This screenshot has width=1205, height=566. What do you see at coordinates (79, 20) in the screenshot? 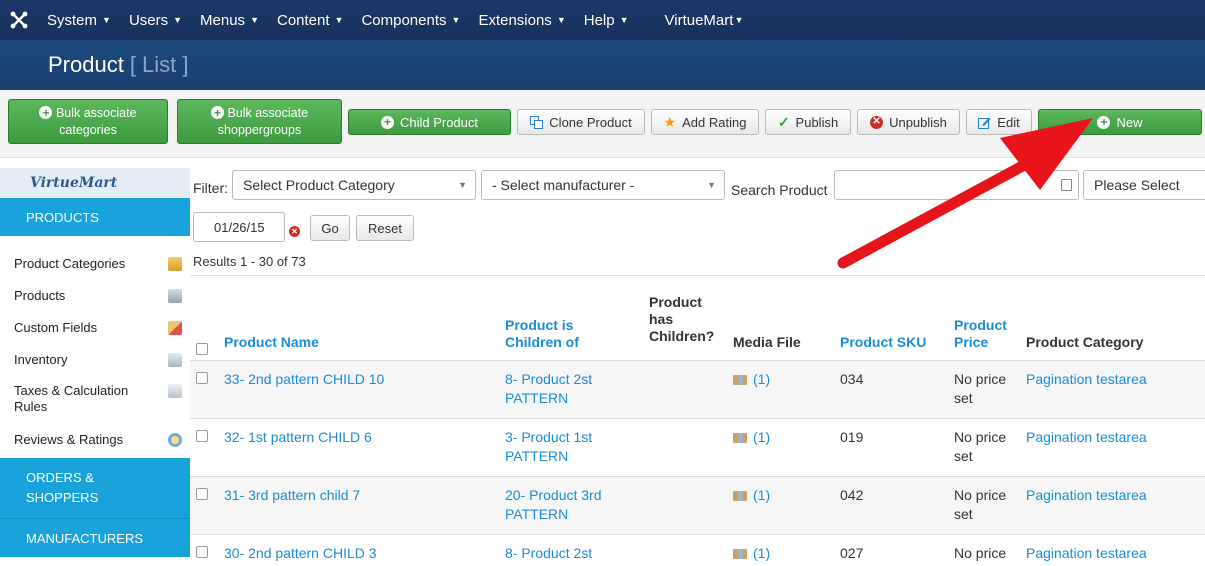
I see `menu-system: System ▼` at bounding box center [79, 20].